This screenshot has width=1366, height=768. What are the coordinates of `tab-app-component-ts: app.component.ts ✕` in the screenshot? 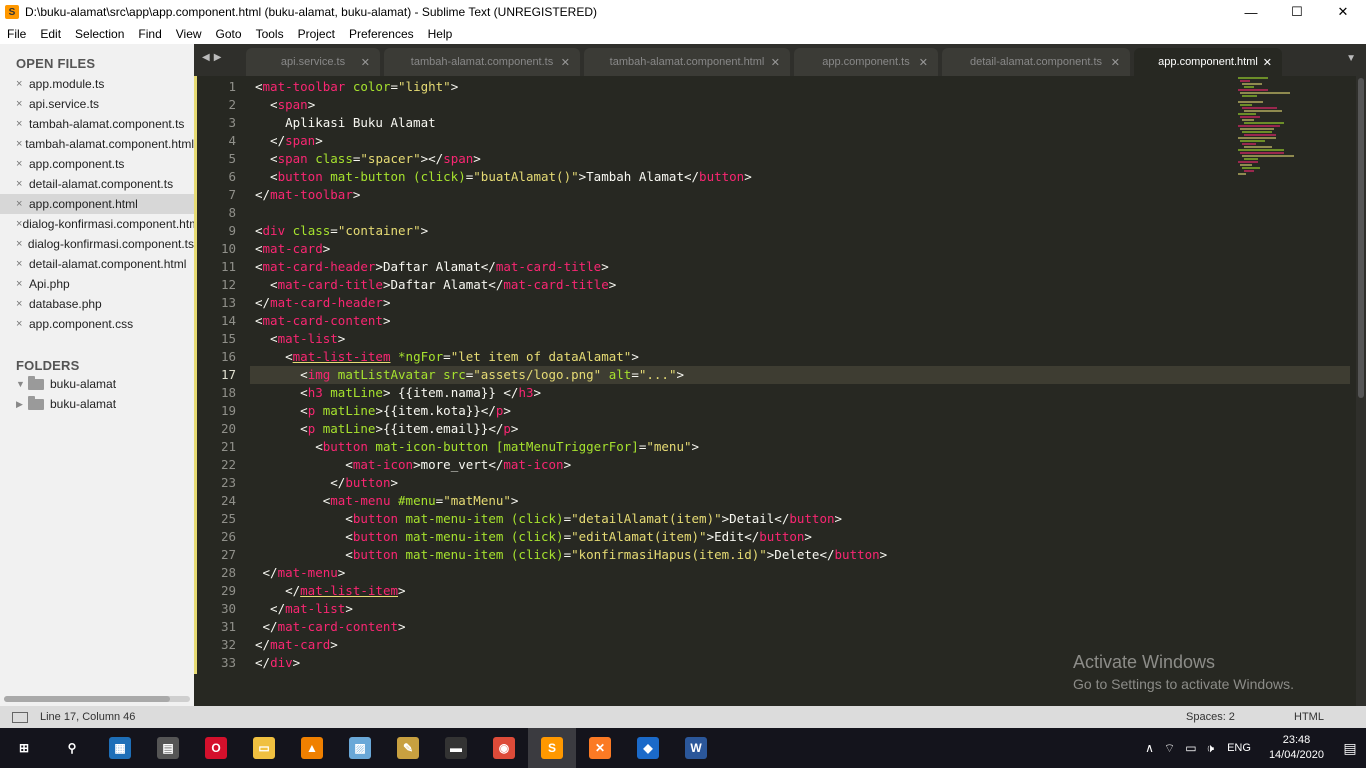 It's located at (866, 62).